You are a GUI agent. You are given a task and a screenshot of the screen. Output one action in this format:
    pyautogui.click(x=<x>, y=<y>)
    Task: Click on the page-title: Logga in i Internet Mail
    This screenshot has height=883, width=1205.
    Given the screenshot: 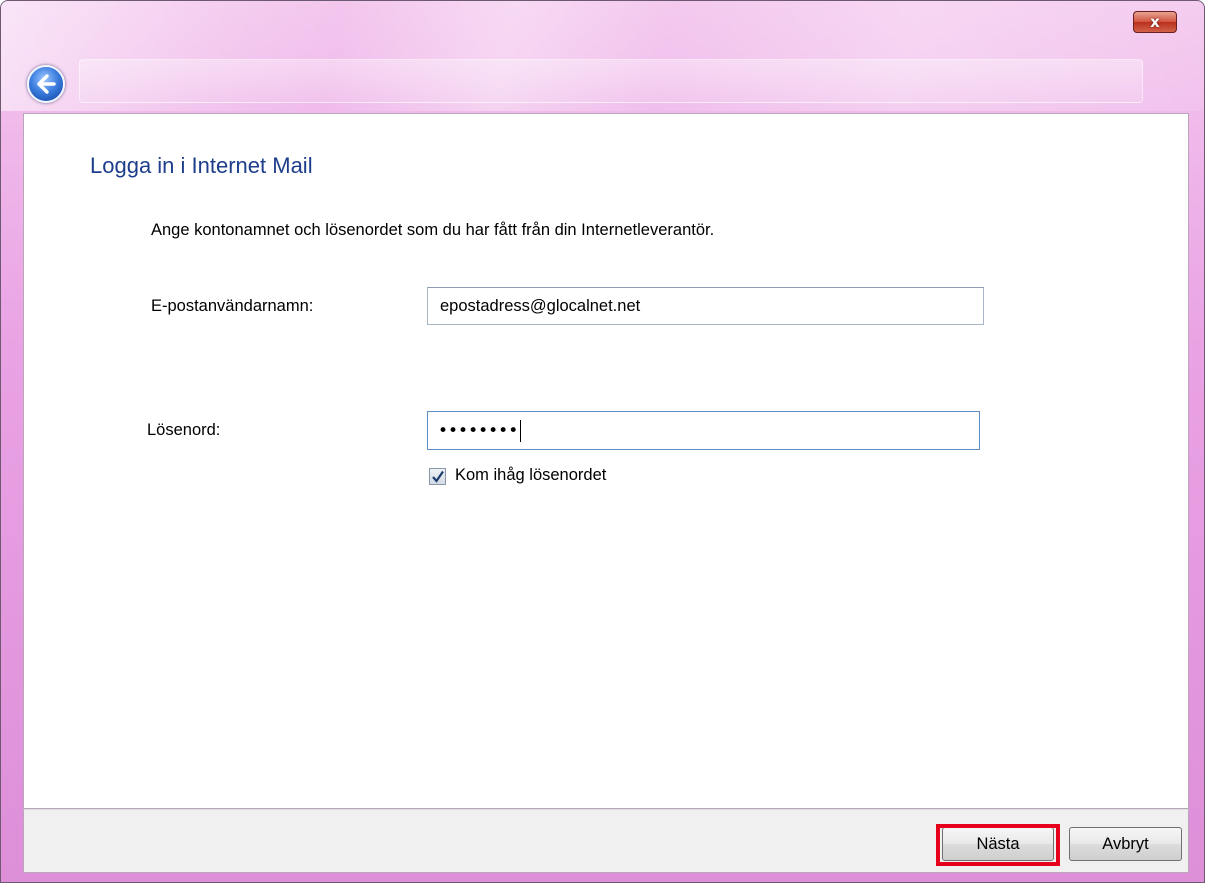 What is the action you would take?
    pyautogui.click(x=201, y=165)
    